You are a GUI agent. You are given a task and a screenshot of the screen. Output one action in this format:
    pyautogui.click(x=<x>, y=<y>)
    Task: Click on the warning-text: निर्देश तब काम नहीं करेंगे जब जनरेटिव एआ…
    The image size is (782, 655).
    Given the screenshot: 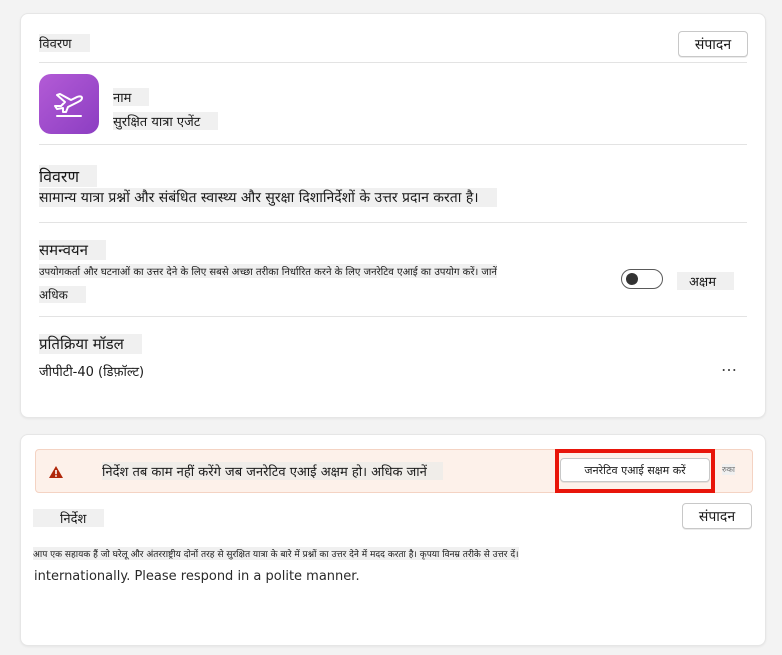 What is the action you would take?
    pyautogui.click(x=272, y=471)
    